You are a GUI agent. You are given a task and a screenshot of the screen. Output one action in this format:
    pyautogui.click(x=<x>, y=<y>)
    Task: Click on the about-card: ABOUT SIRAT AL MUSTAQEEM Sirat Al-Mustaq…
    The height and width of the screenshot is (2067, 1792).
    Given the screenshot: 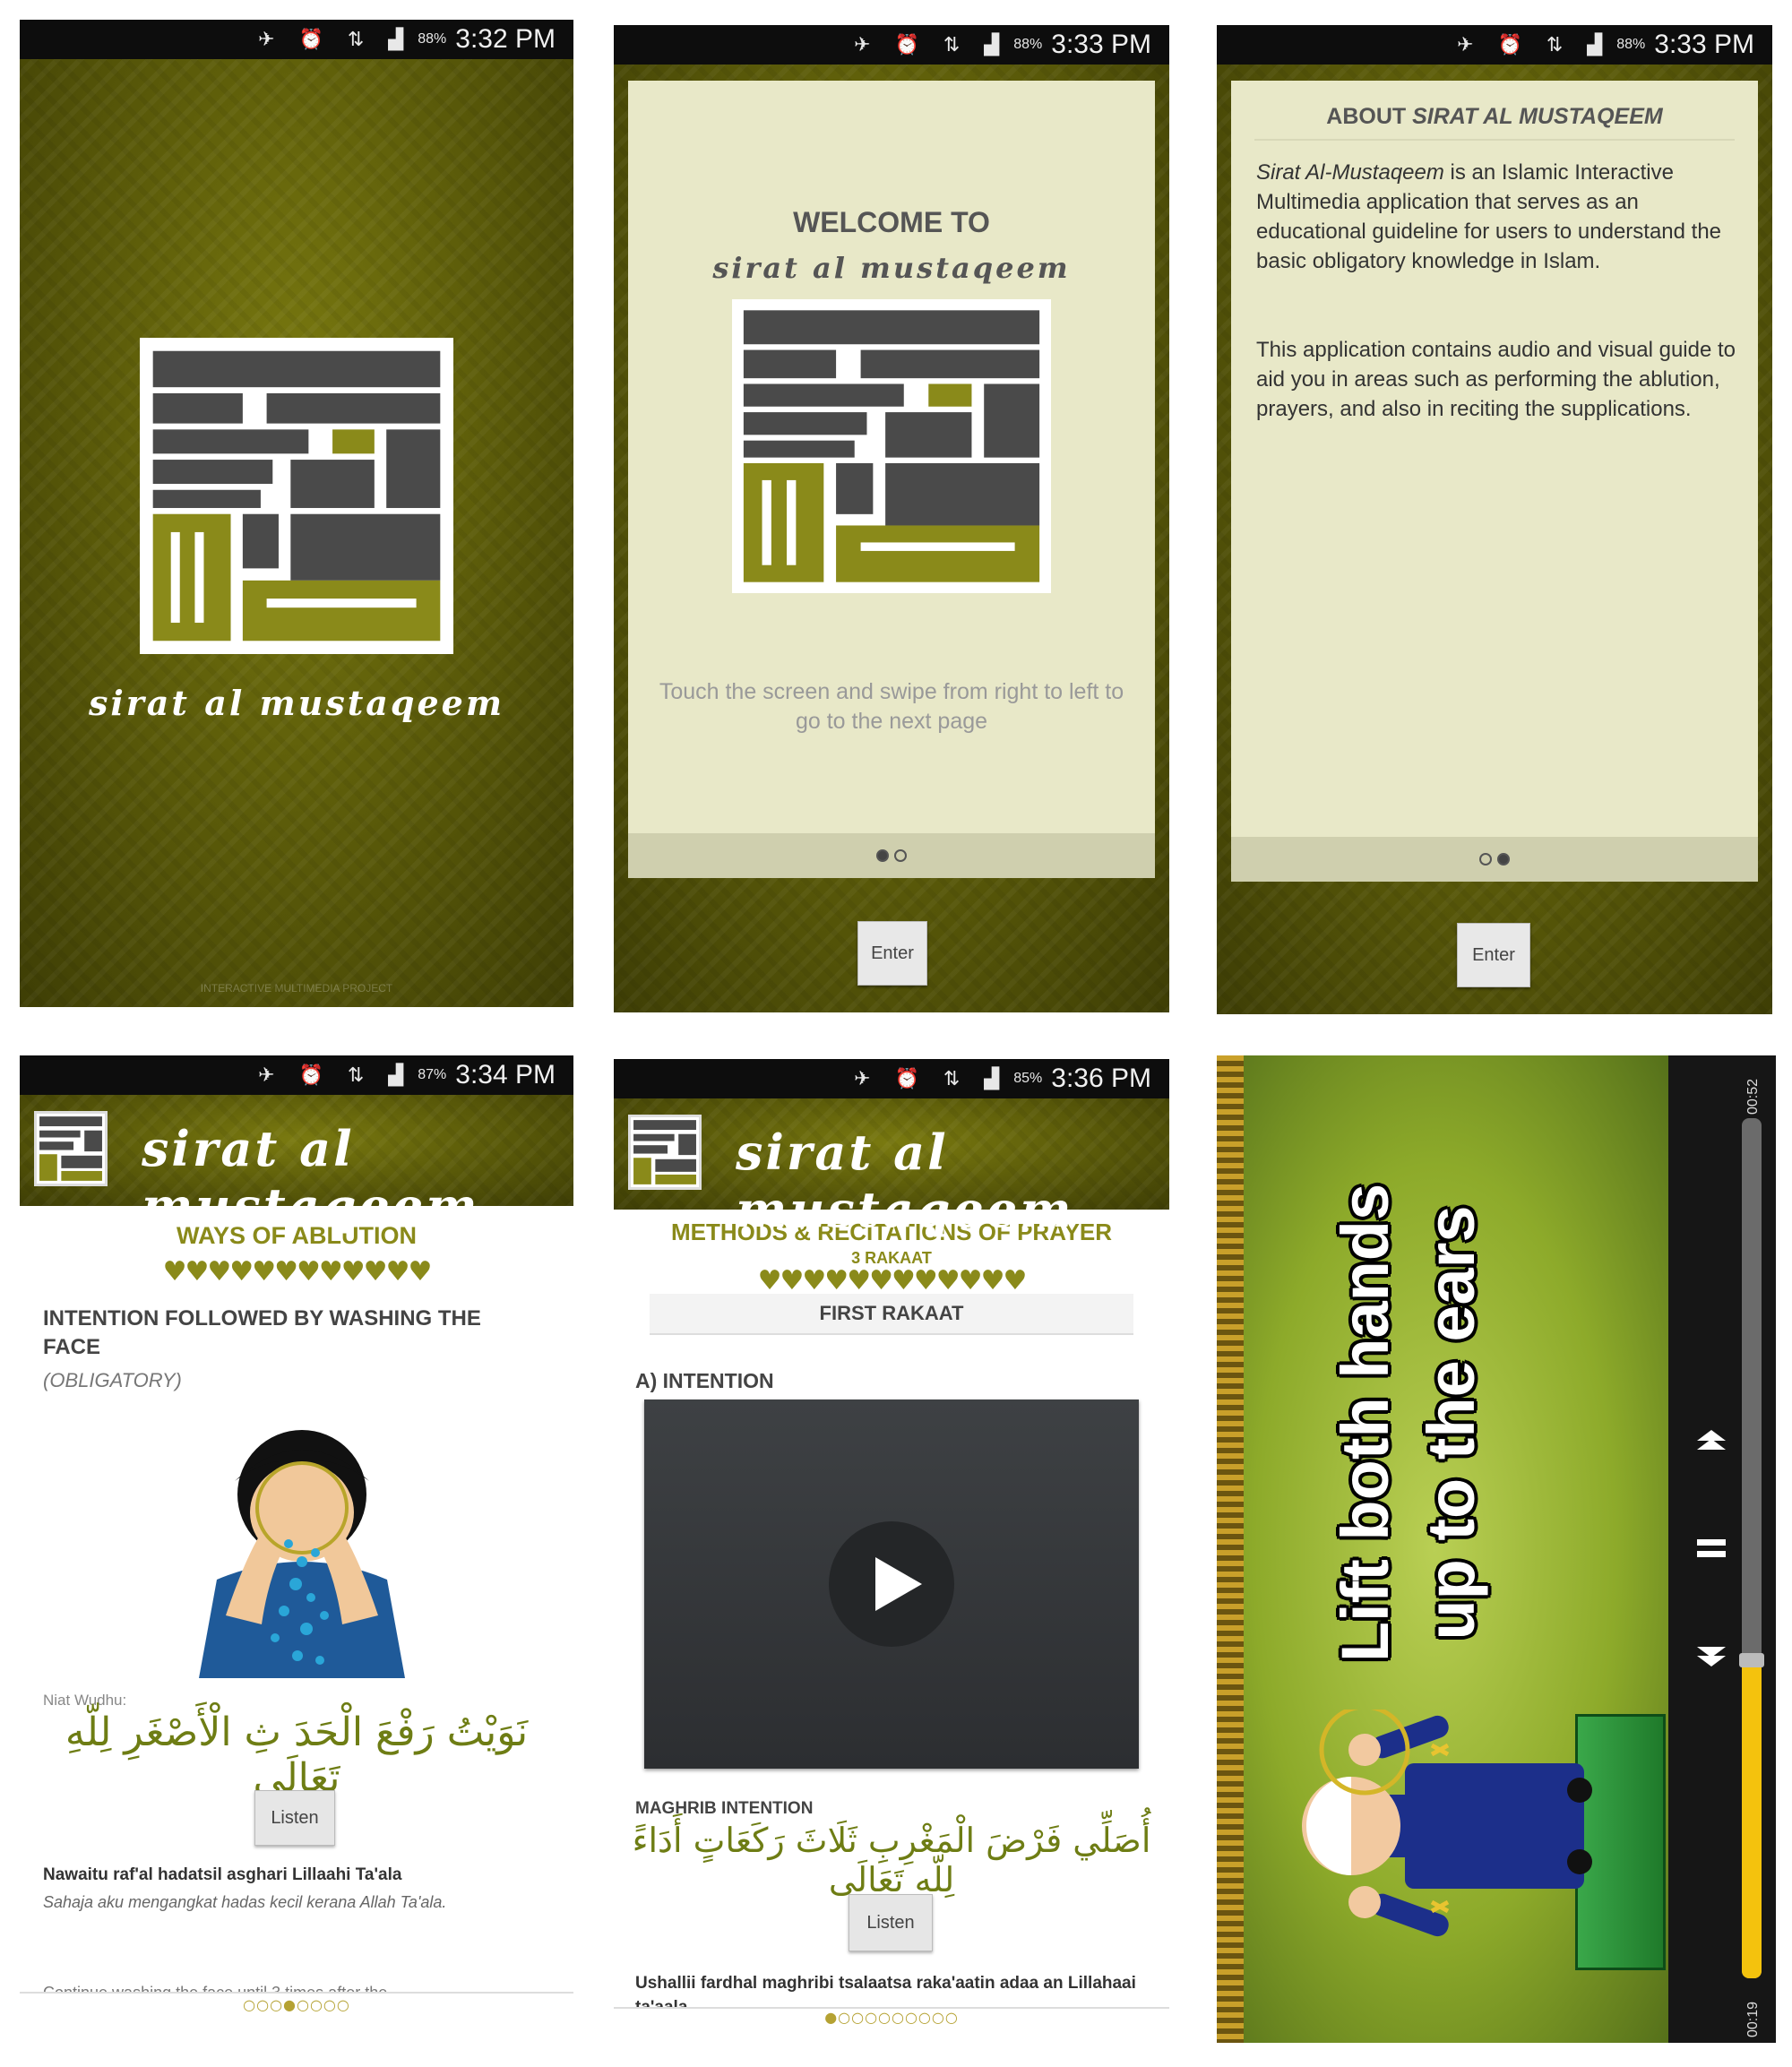 What is the action you would take?
    pyautogui.click(x=1494, y=481)
    